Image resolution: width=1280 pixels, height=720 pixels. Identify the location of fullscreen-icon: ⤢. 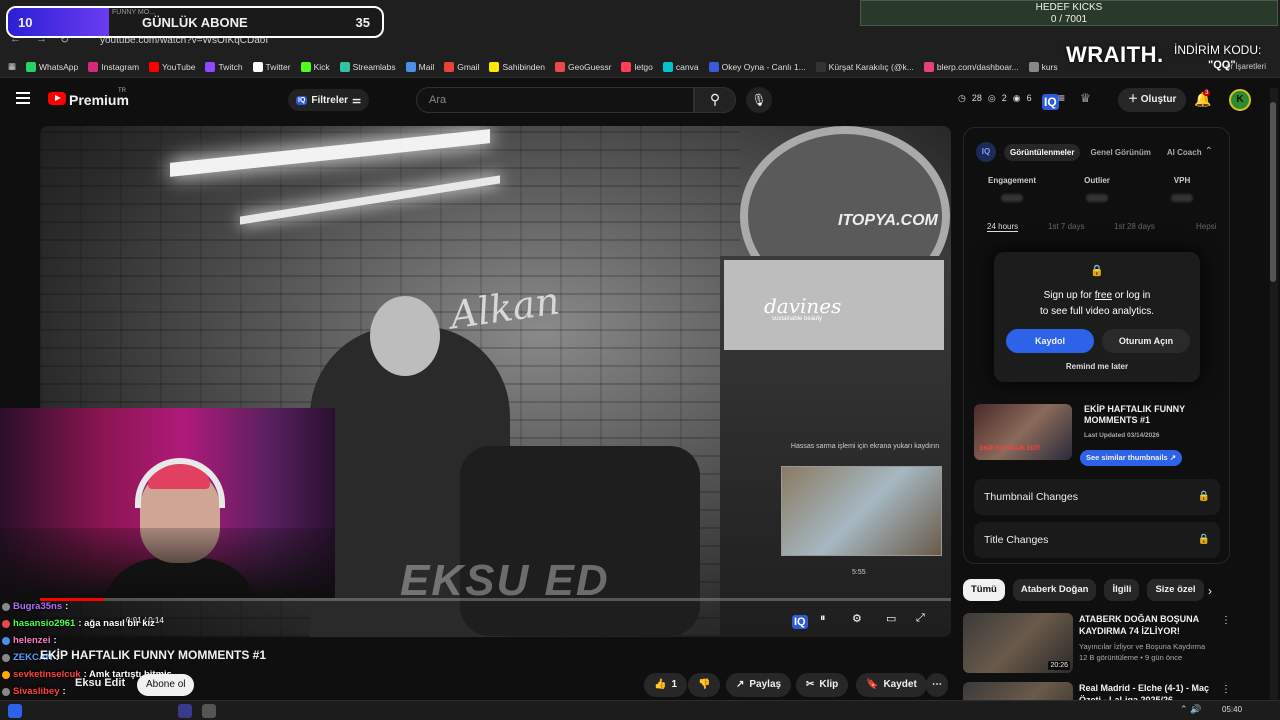
(920, 618).